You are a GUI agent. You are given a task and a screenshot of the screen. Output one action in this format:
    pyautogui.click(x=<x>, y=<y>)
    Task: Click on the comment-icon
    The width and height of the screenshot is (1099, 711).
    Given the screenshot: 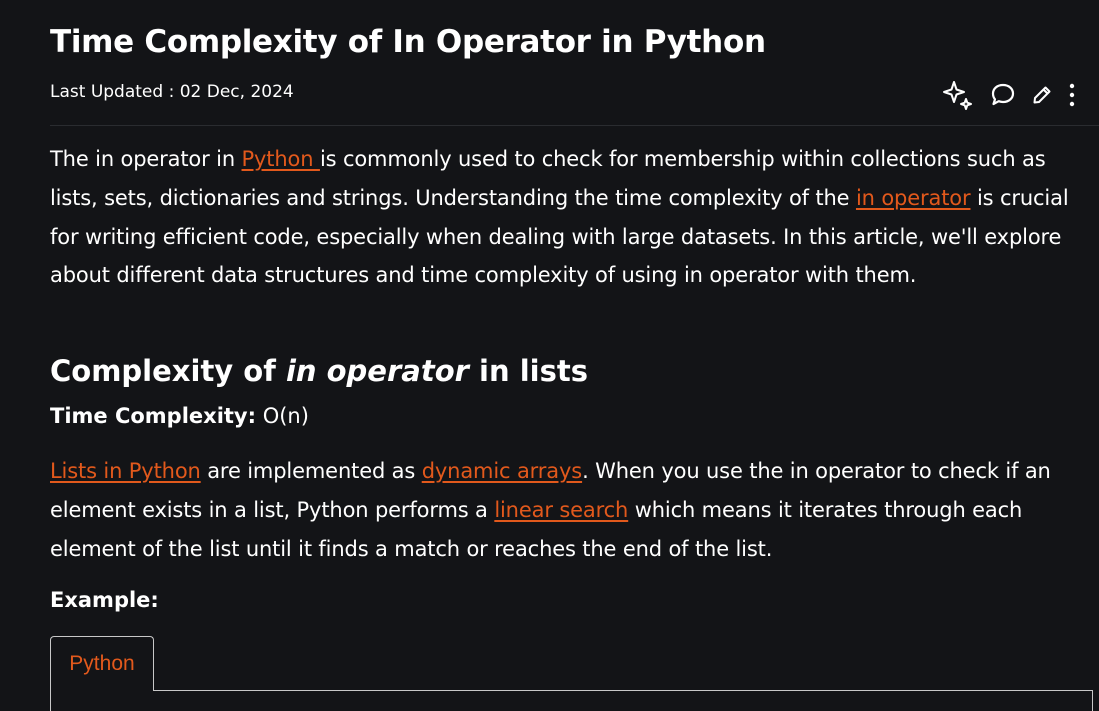 What is the action you would take?
    pyautogui.click(x=1003, y=95)
    